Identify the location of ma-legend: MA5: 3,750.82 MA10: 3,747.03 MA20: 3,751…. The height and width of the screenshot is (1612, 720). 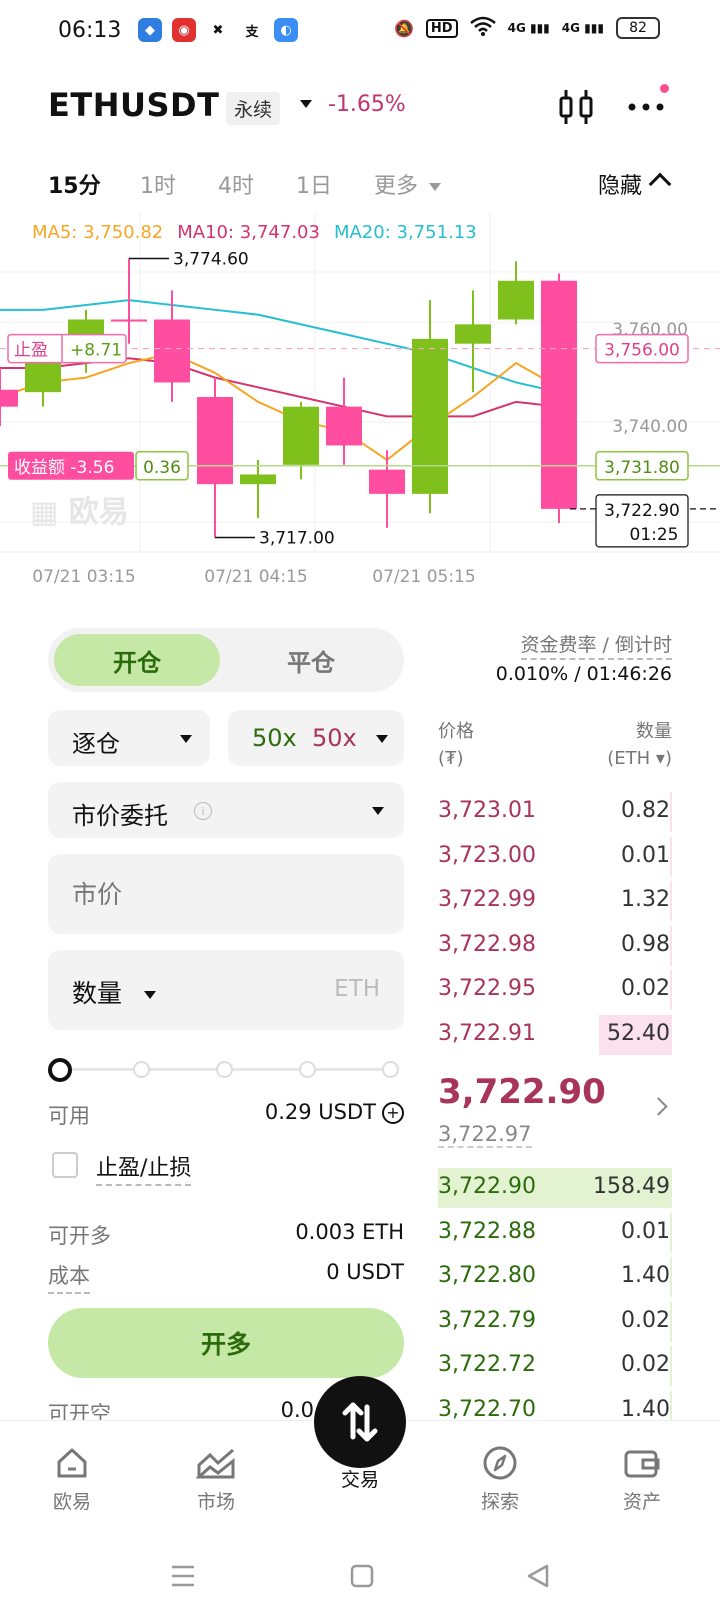
(254, 232).